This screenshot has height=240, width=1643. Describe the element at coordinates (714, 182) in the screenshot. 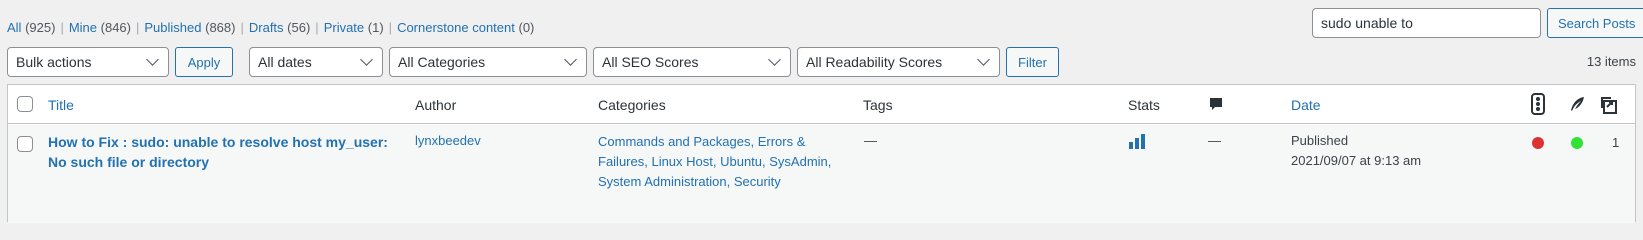

I see `category-links-line: System Administration, Security` at that location.